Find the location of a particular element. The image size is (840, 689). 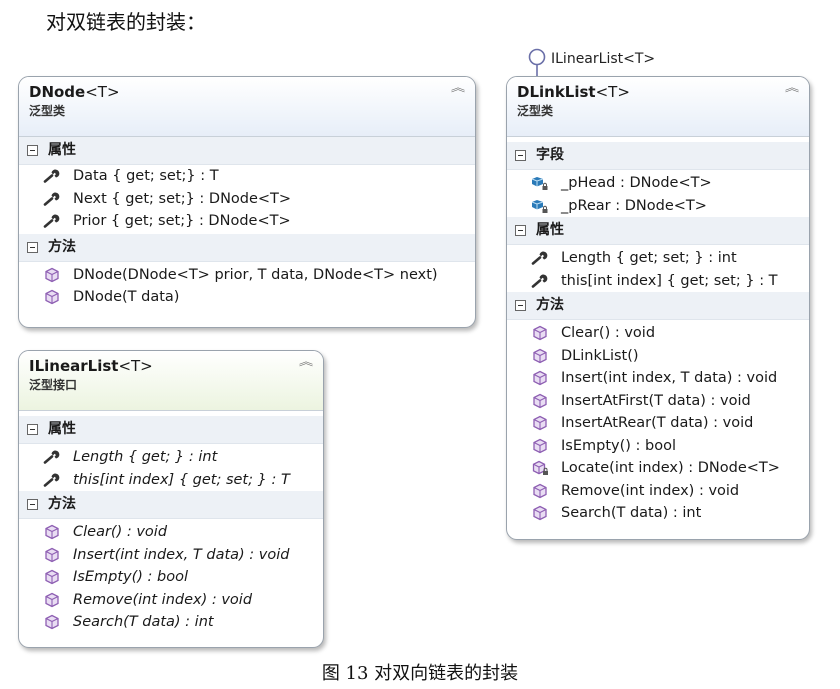

member-row: _pHead : DNode<T> is located at coordinates (658, 183).